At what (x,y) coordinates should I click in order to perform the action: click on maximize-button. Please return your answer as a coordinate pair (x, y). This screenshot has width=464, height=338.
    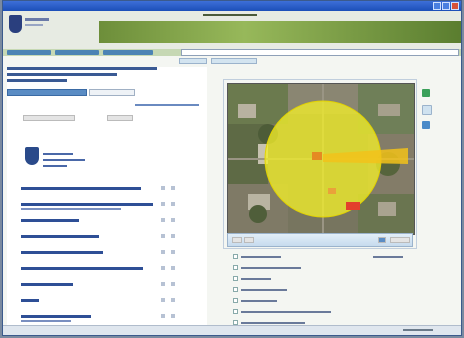
    Looking at the image, I should click on (446, 6).